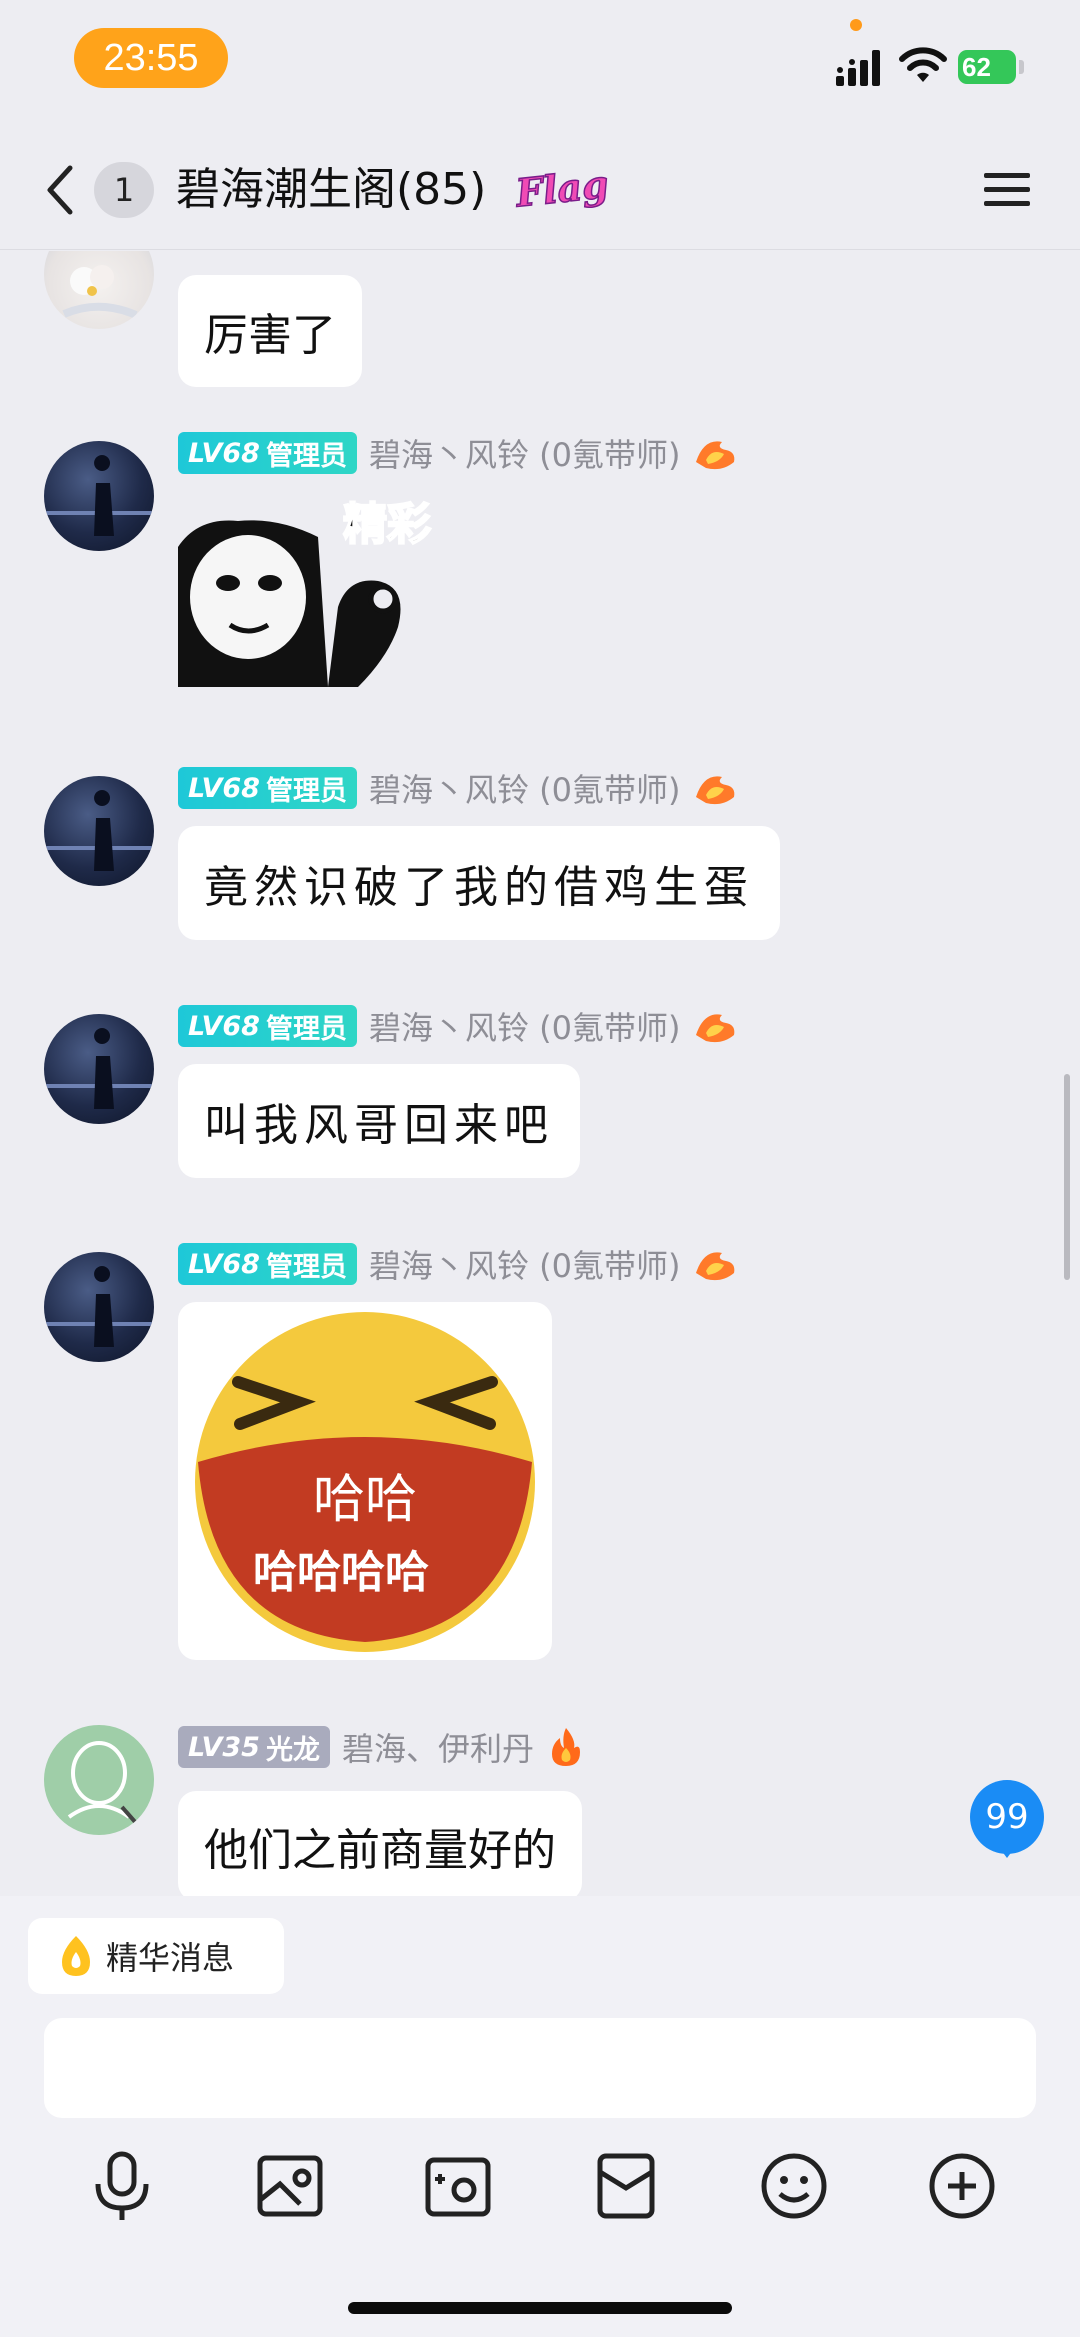 The height and width of the screenshot is (2337, 1080). I want to click on flame-badge-icon, so click(76, 1956).